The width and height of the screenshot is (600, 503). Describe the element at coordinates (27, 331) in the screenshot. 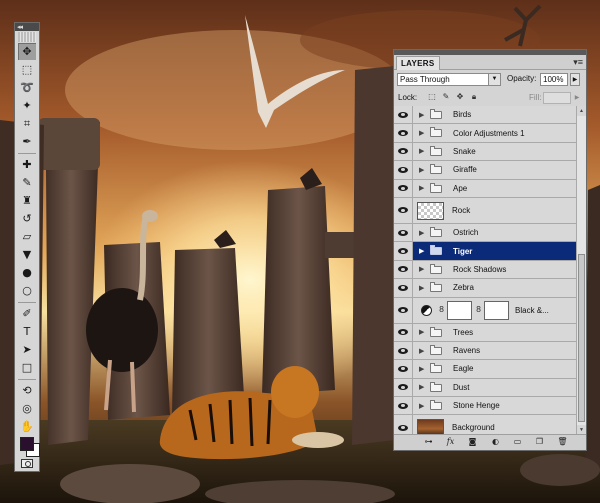

I see `type-icon: T` at that location.